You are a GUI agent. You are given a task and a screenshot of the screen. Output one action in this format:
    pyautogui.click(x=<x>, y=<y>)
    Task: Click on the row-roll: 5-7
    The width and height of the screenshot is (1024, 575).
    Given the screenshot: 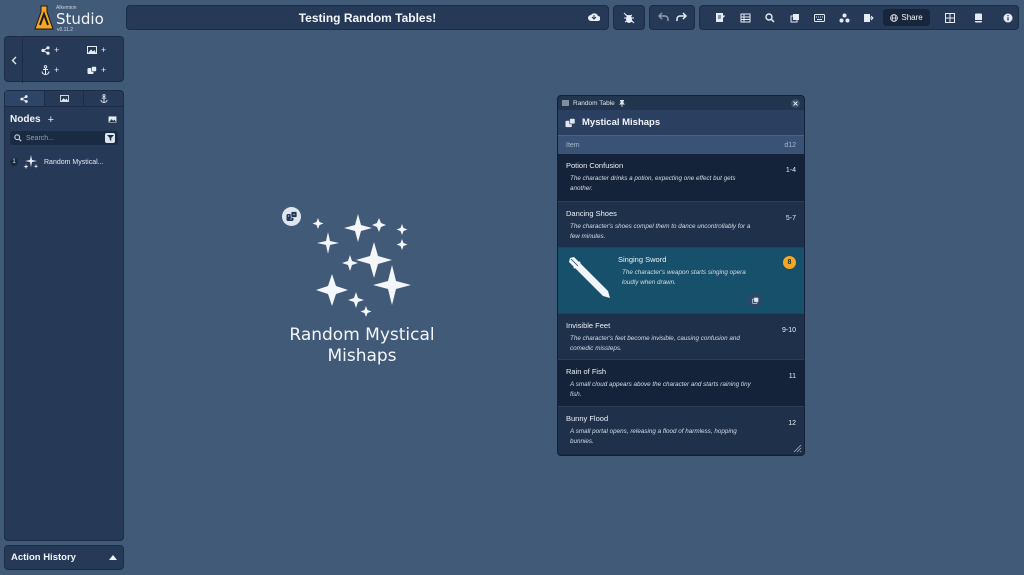 What is the action you would take?
    pyautogui.click(x=790, y=218)
    